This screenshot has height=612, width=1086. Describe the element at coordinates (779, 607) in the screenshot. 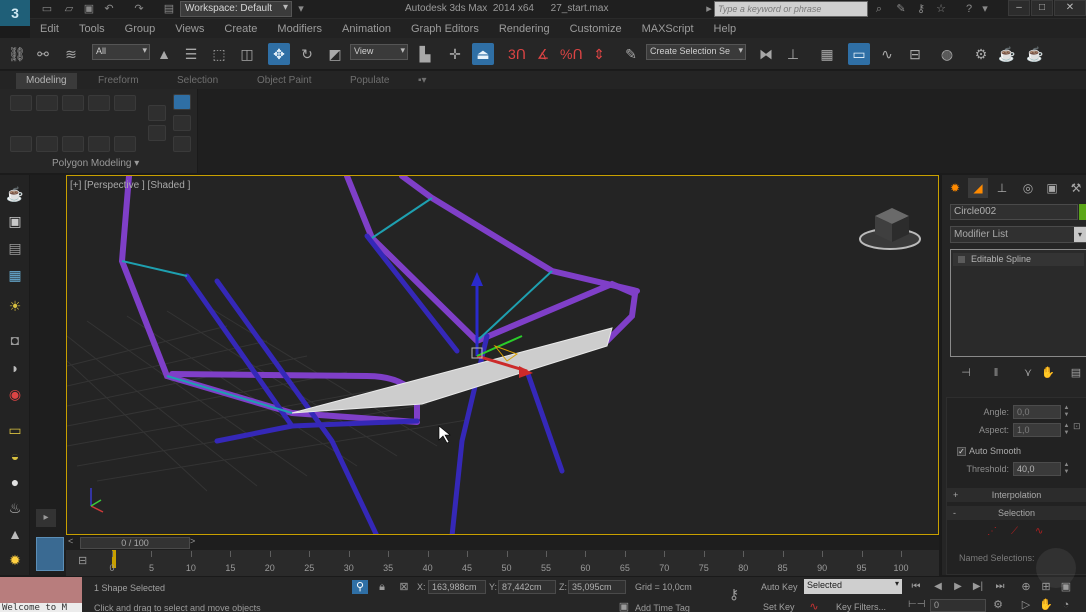

I see `set-key-button: Set Key` at that location.